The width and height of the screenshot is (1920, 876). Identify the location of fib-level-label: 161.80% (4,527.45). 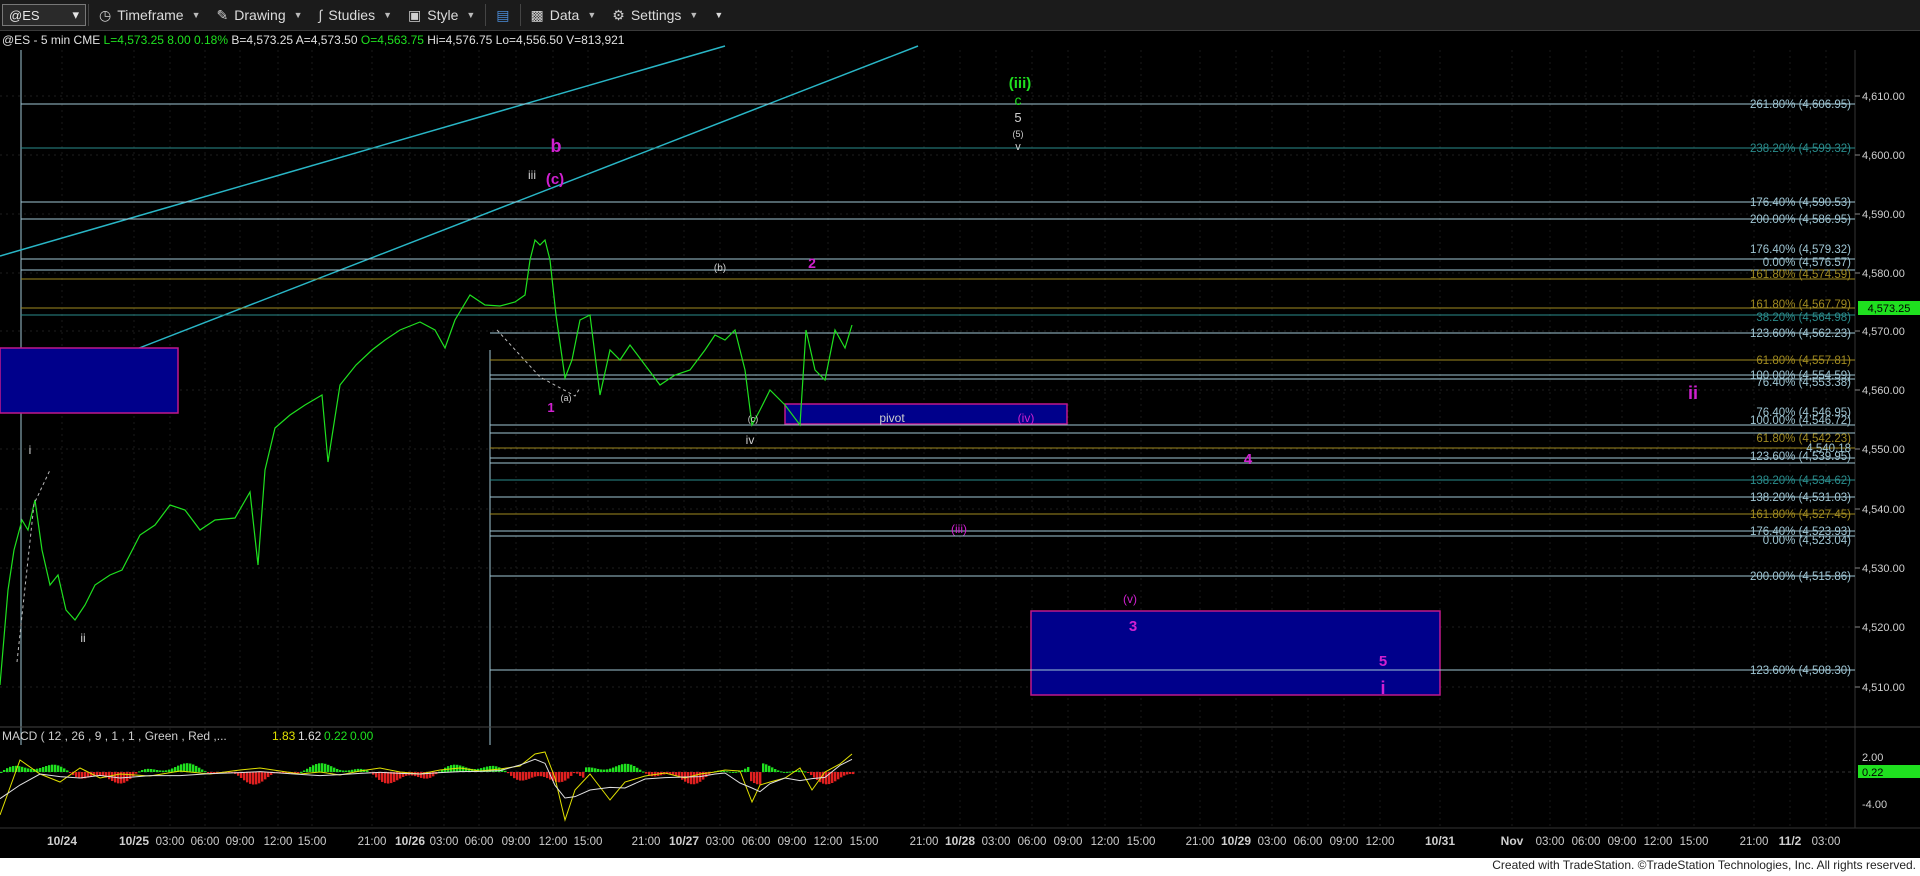
(1800, 515).